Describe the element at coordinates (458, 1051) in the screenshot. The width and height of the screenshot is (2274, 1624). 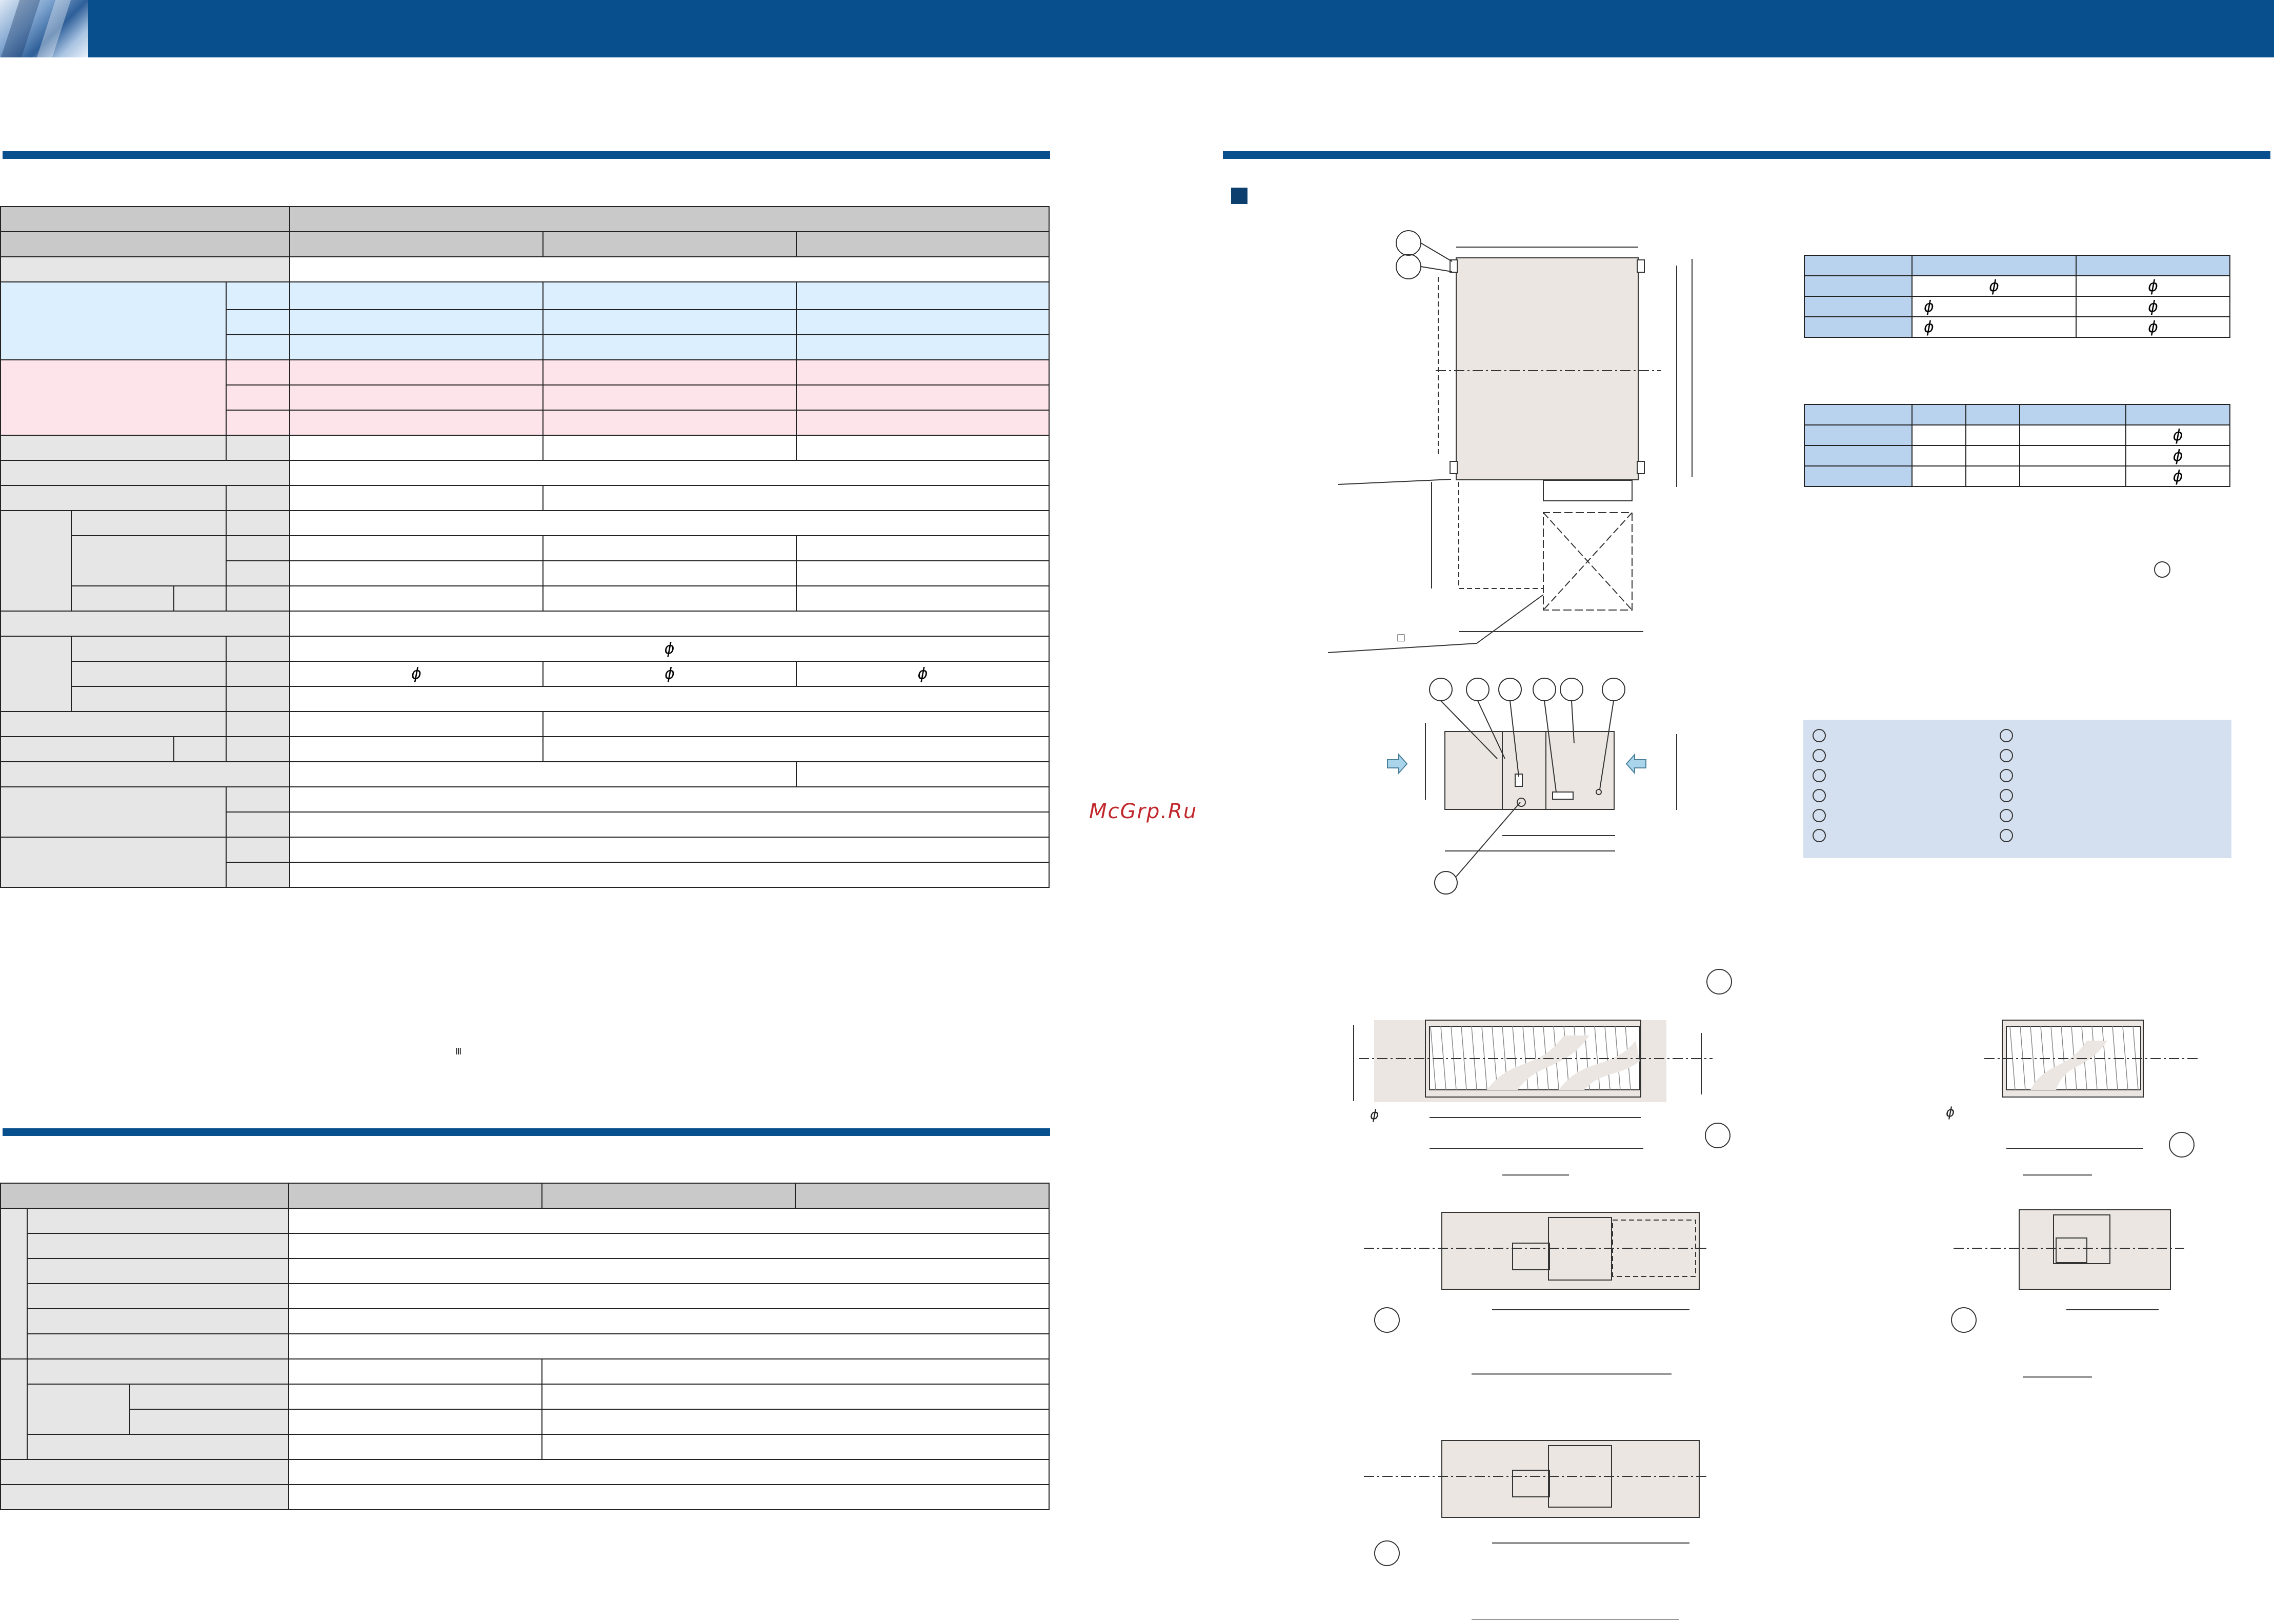
I see `roman-numeral-note: Ⅲ` at that location.